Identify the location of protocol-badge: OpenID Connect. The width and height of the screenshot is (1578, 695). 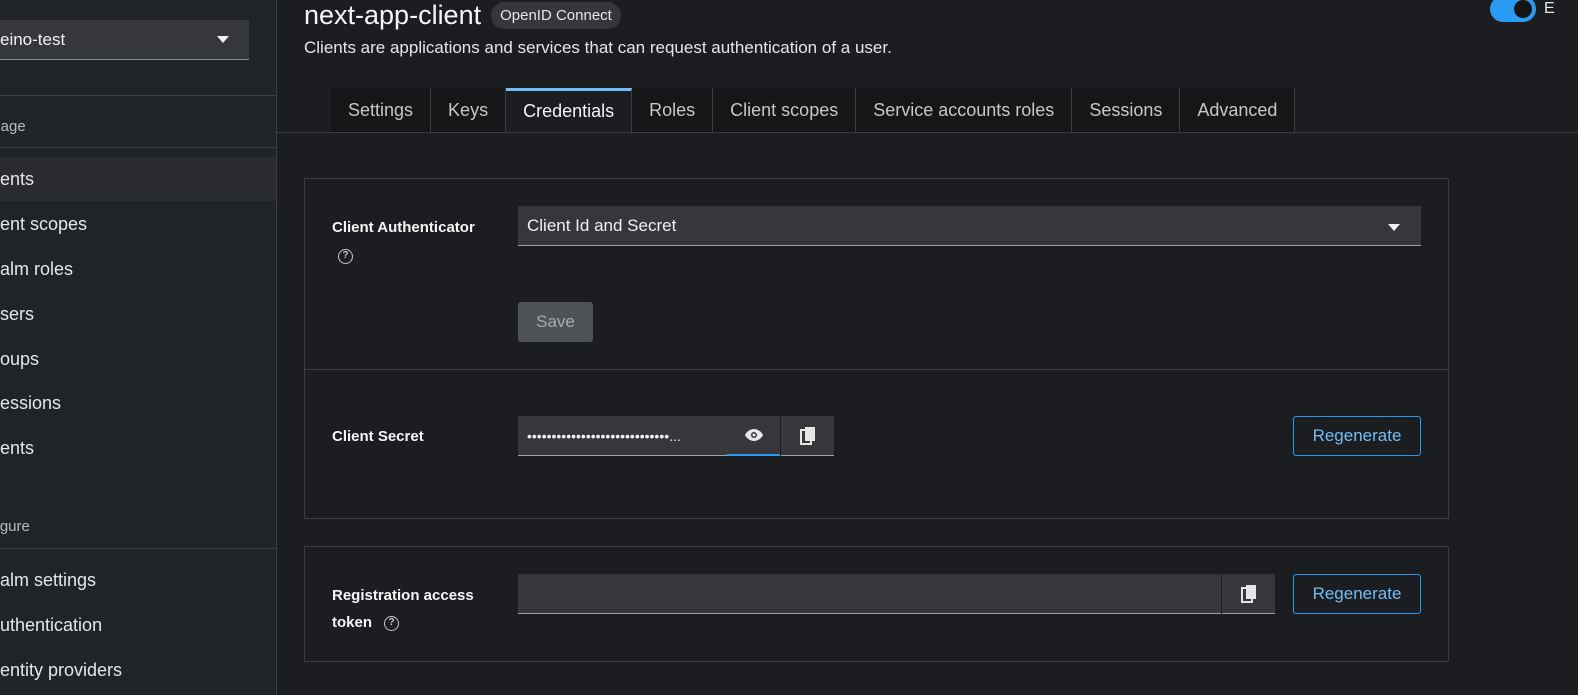
(556, 15).